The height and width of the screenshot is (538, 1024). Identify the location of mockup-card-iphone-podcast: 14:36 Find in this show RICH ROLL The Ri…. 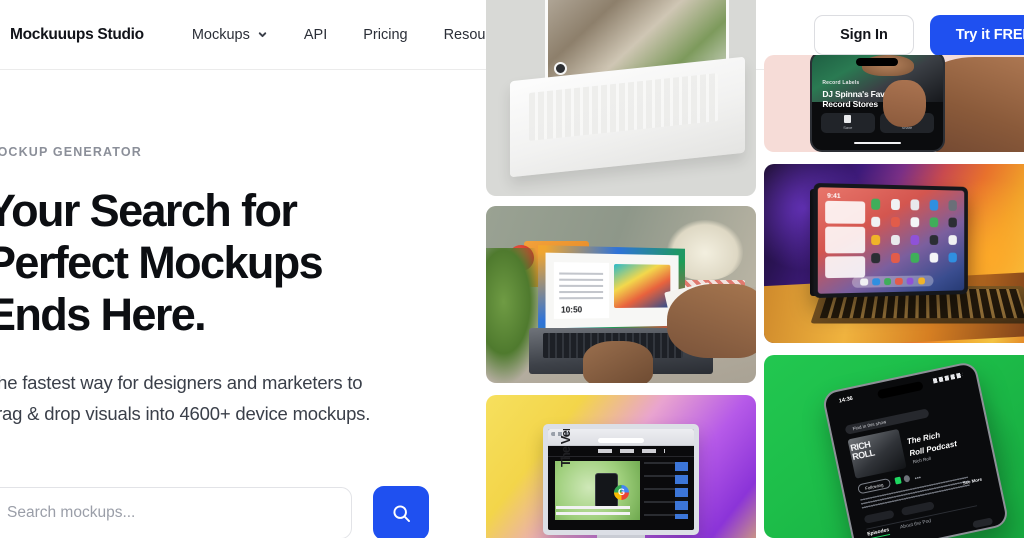
(894, 446).